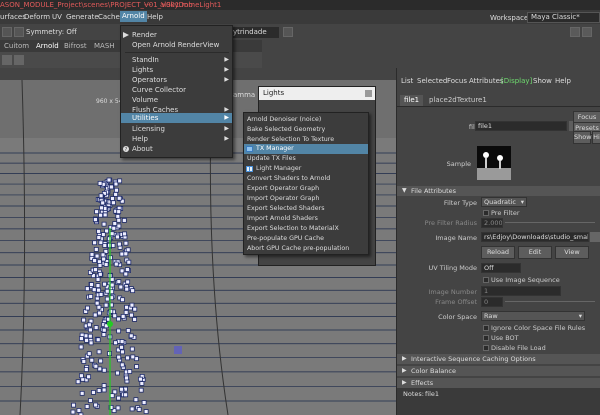 Image resolution: width=600 pixels, height=415 pixels. I want to click on hide-button: Hi, so click(596, 137).